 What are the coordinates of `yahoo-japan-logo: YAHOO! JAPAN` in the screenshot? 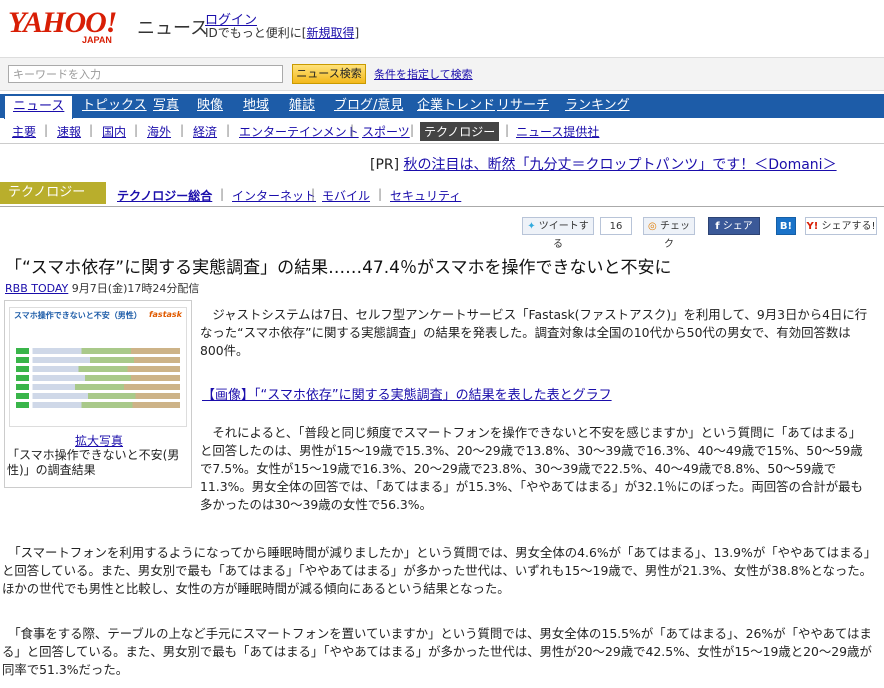 It's located at (71, 27).